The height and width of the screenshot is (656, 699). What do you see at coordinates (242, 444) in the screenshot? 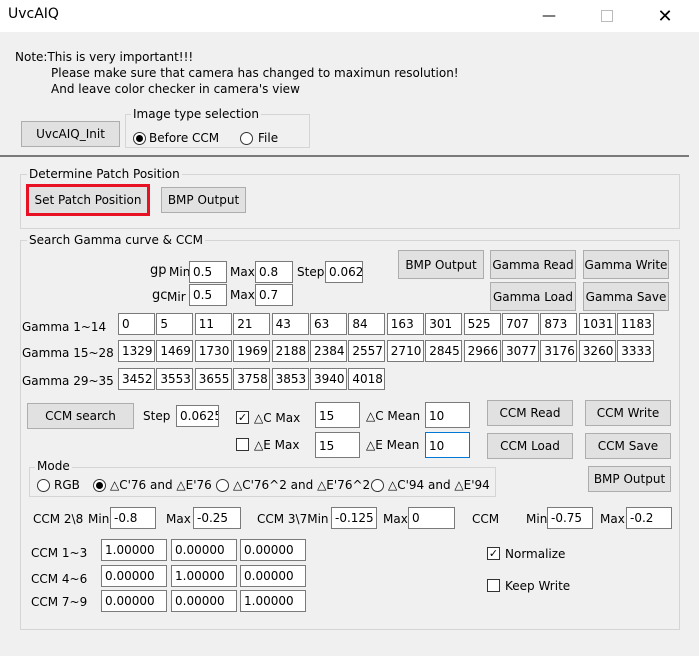
I see `de-checkbox` at bounding box center [242, 444].